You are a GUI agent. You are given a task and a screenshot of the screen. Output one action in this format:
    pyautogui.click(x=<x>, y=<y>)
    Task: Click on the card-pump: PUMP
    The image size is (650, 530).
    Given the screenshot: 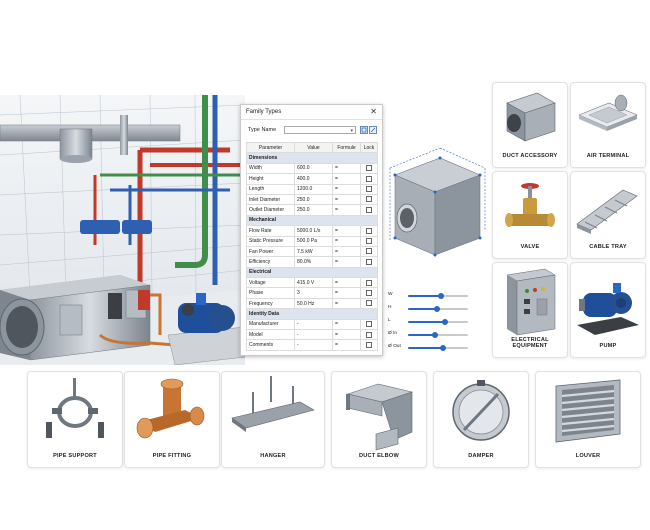 What is the action you would take?
    pyautogui.click(x=608, y=310)
    